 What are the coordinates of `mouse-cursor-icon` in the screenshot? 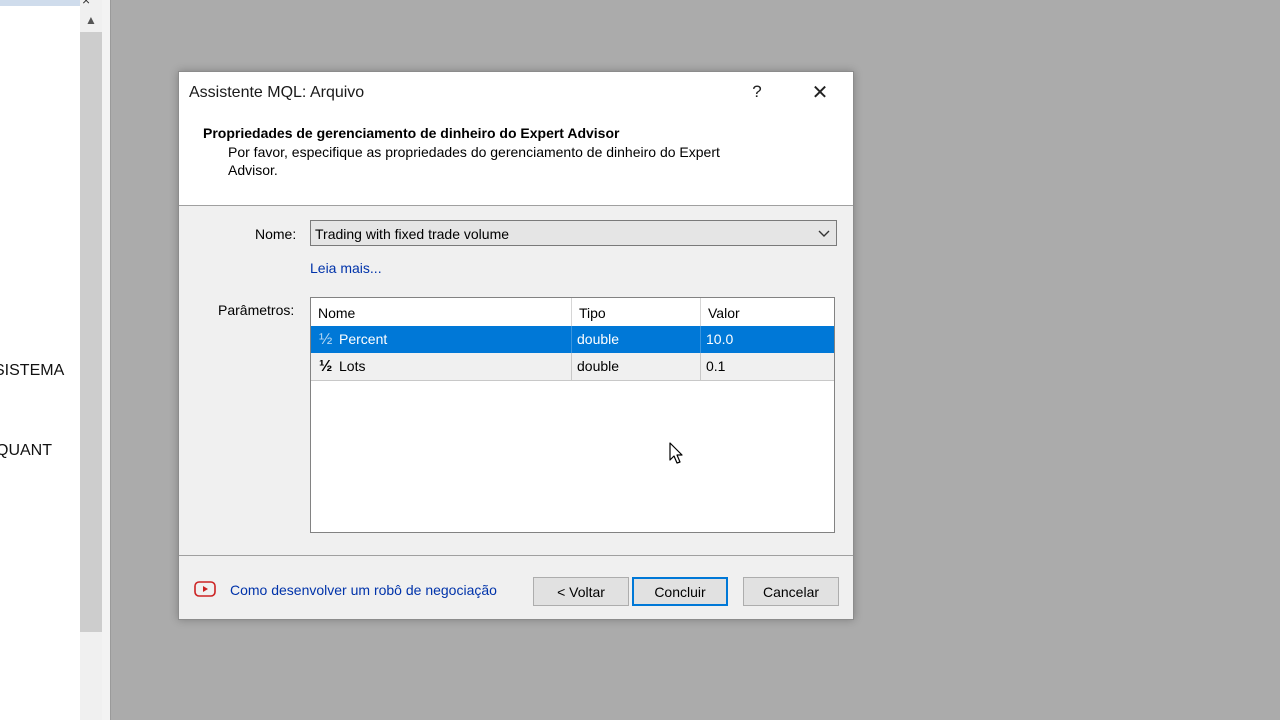 It's located at (676, 453).